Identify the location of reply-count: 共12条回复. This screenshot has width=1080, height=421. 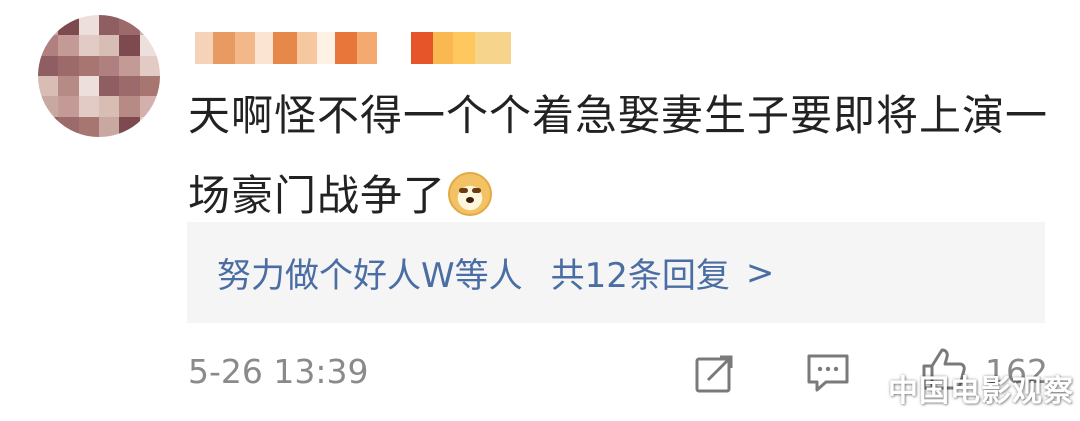
(640, 272).